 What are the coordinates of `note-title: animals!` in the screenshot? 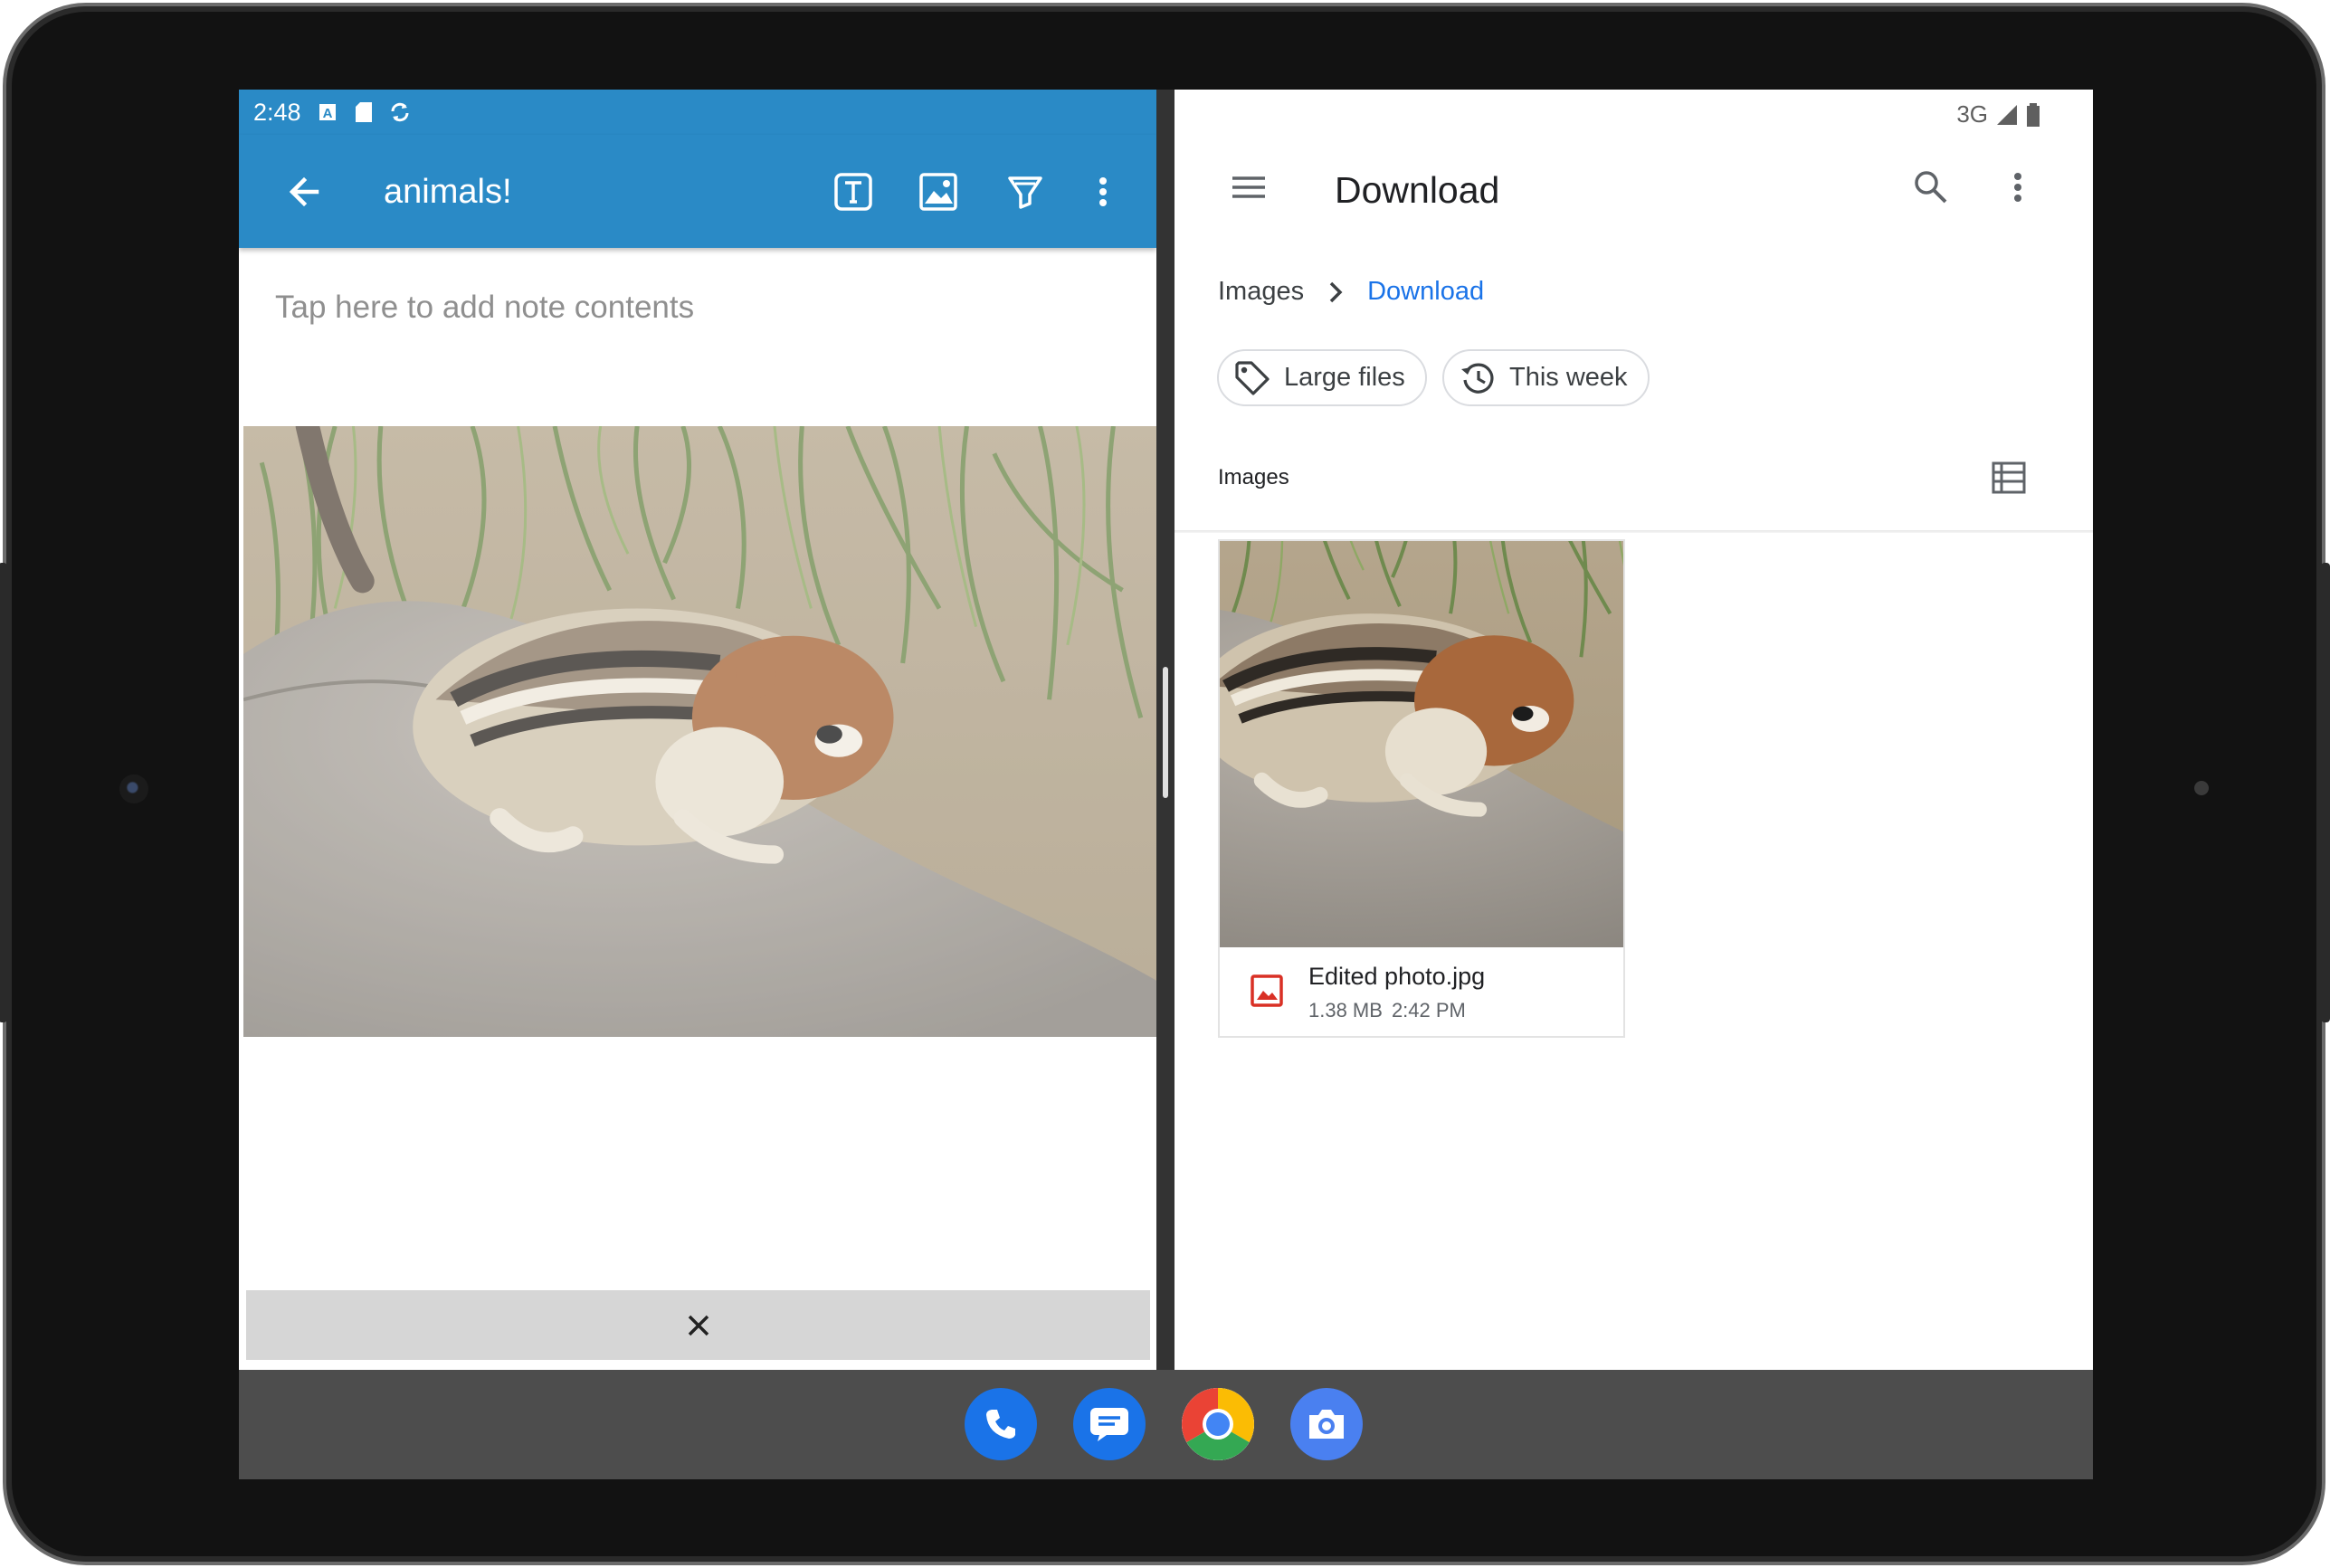 It's located at (448, 192).